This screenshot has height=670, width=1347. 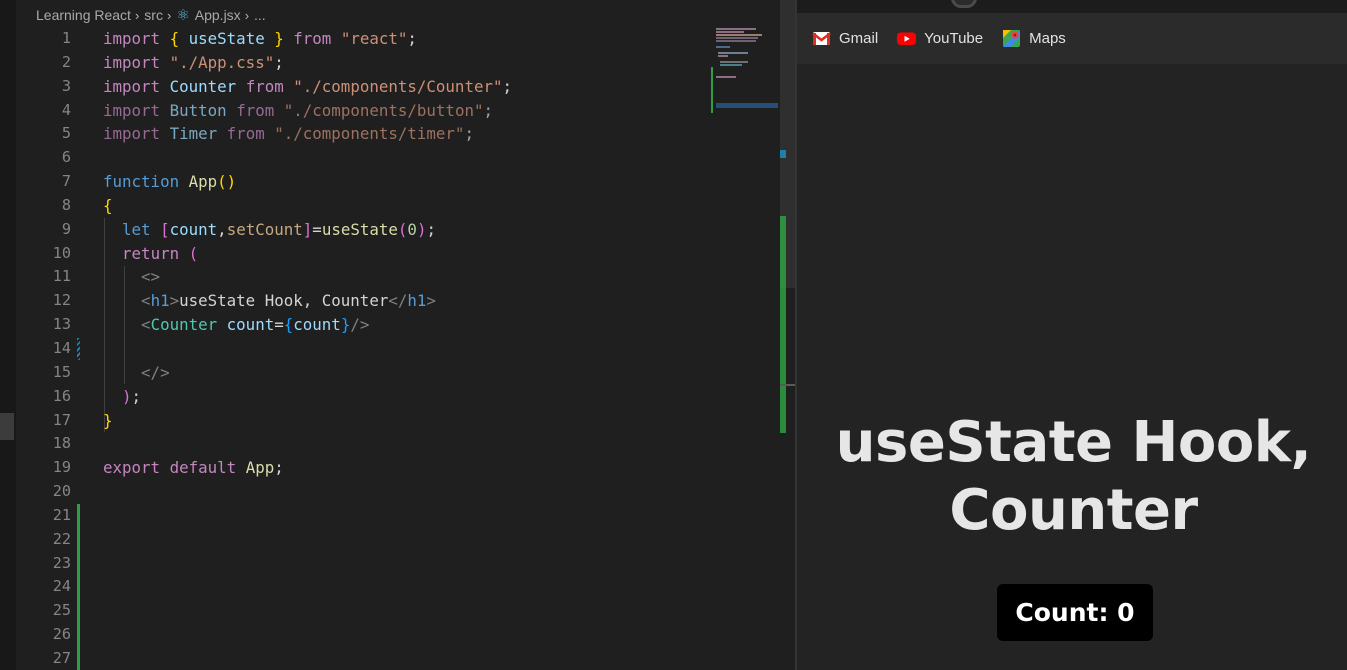 What do you see at coordinates (260, 38) in the screenshot?
I see `code-line-1: import { useState } from "react";` at bounding box center [260, 38].